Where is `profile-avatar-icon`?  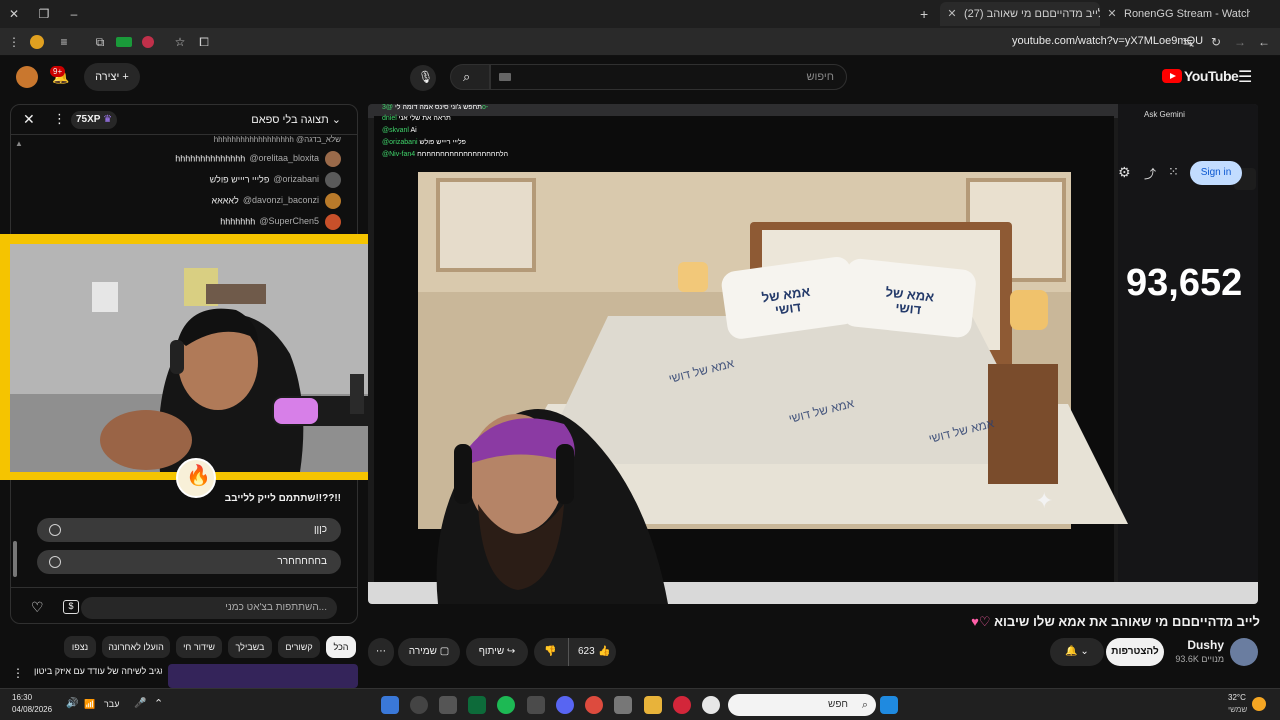
profile-avatar-icon is located at coordinates (37, 42).